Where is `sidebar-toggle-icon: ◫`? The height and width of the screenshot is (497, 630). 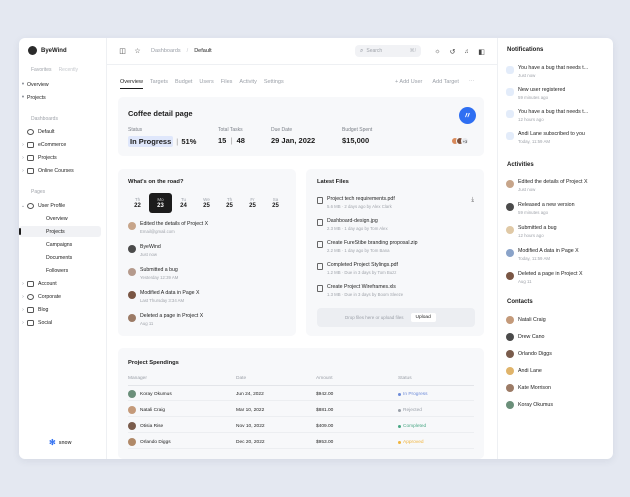
sidebar-toggle-icon: ◫ is located at coordinates (122, 51).